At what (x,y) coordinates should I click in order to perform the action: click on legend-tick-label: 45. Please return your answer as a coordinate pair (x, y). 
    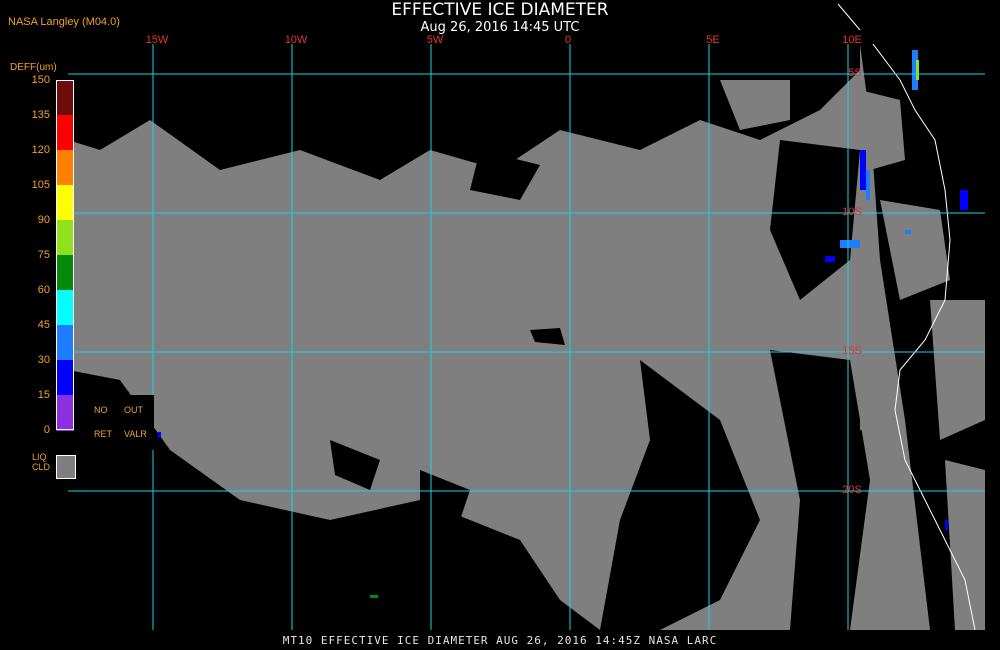
    Looking at the image, I should click on (43, 325).